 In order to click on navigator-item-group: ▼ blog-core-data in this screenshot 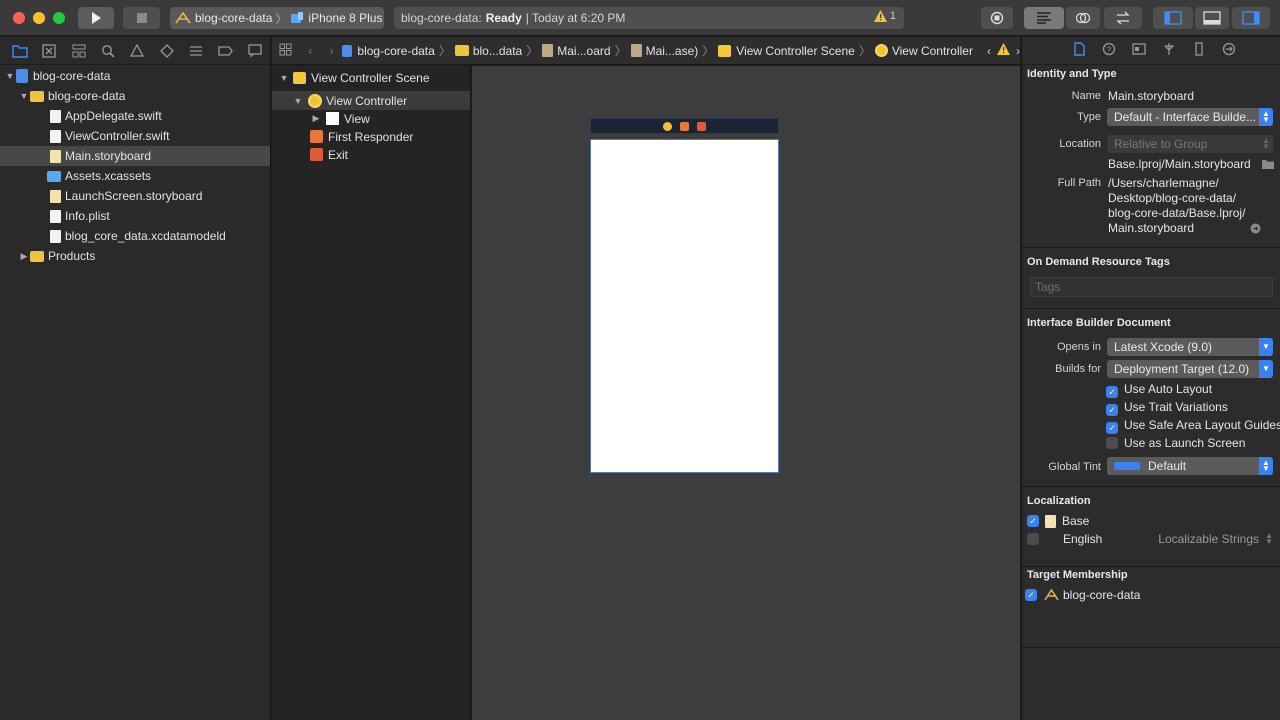, I will do `click(135, 96)`.